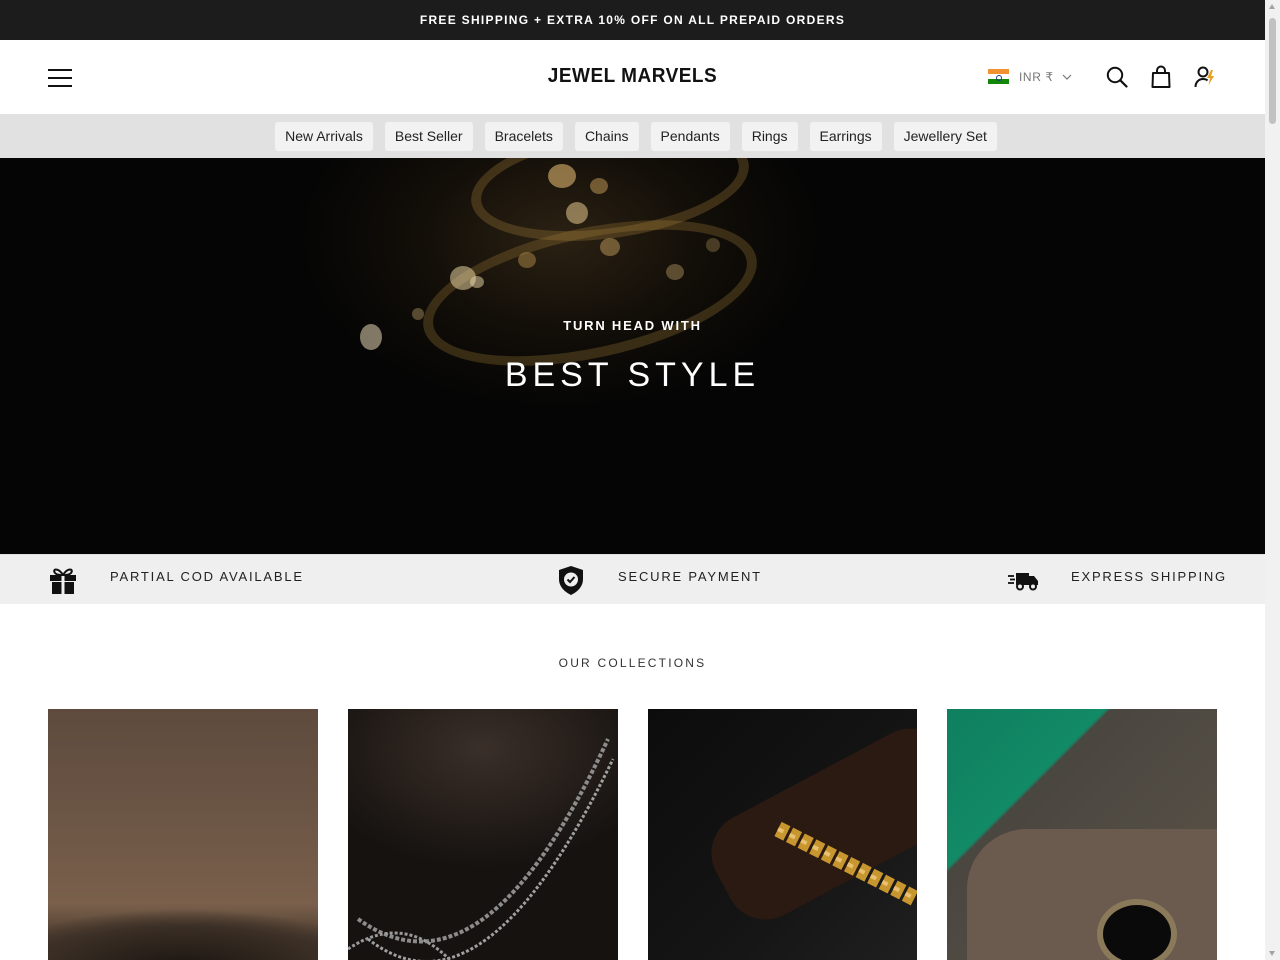  What do you see at coordinates (945, 136) in the screenshot?
I see `category-jewellery-set: Jewellery Set` at bounding box center [945, 136].